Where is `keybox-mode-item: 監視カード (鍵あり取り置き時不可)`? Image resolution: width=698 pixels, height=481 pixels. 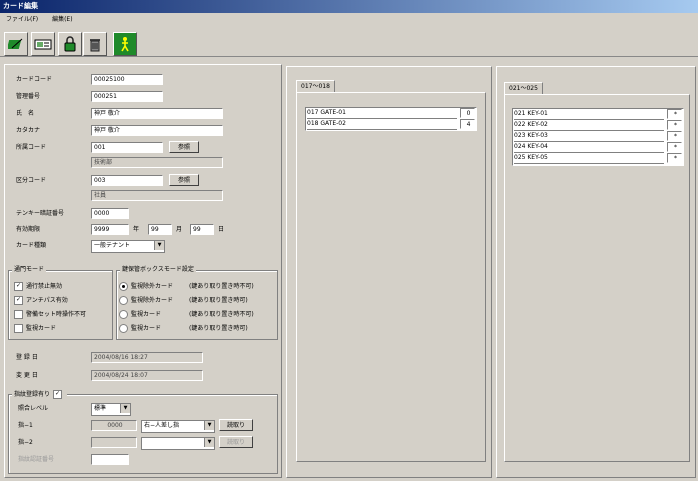
keybox-mode-item: 監視カード (鍵あり取り置き時不可) is located at coordinates (186, 315).